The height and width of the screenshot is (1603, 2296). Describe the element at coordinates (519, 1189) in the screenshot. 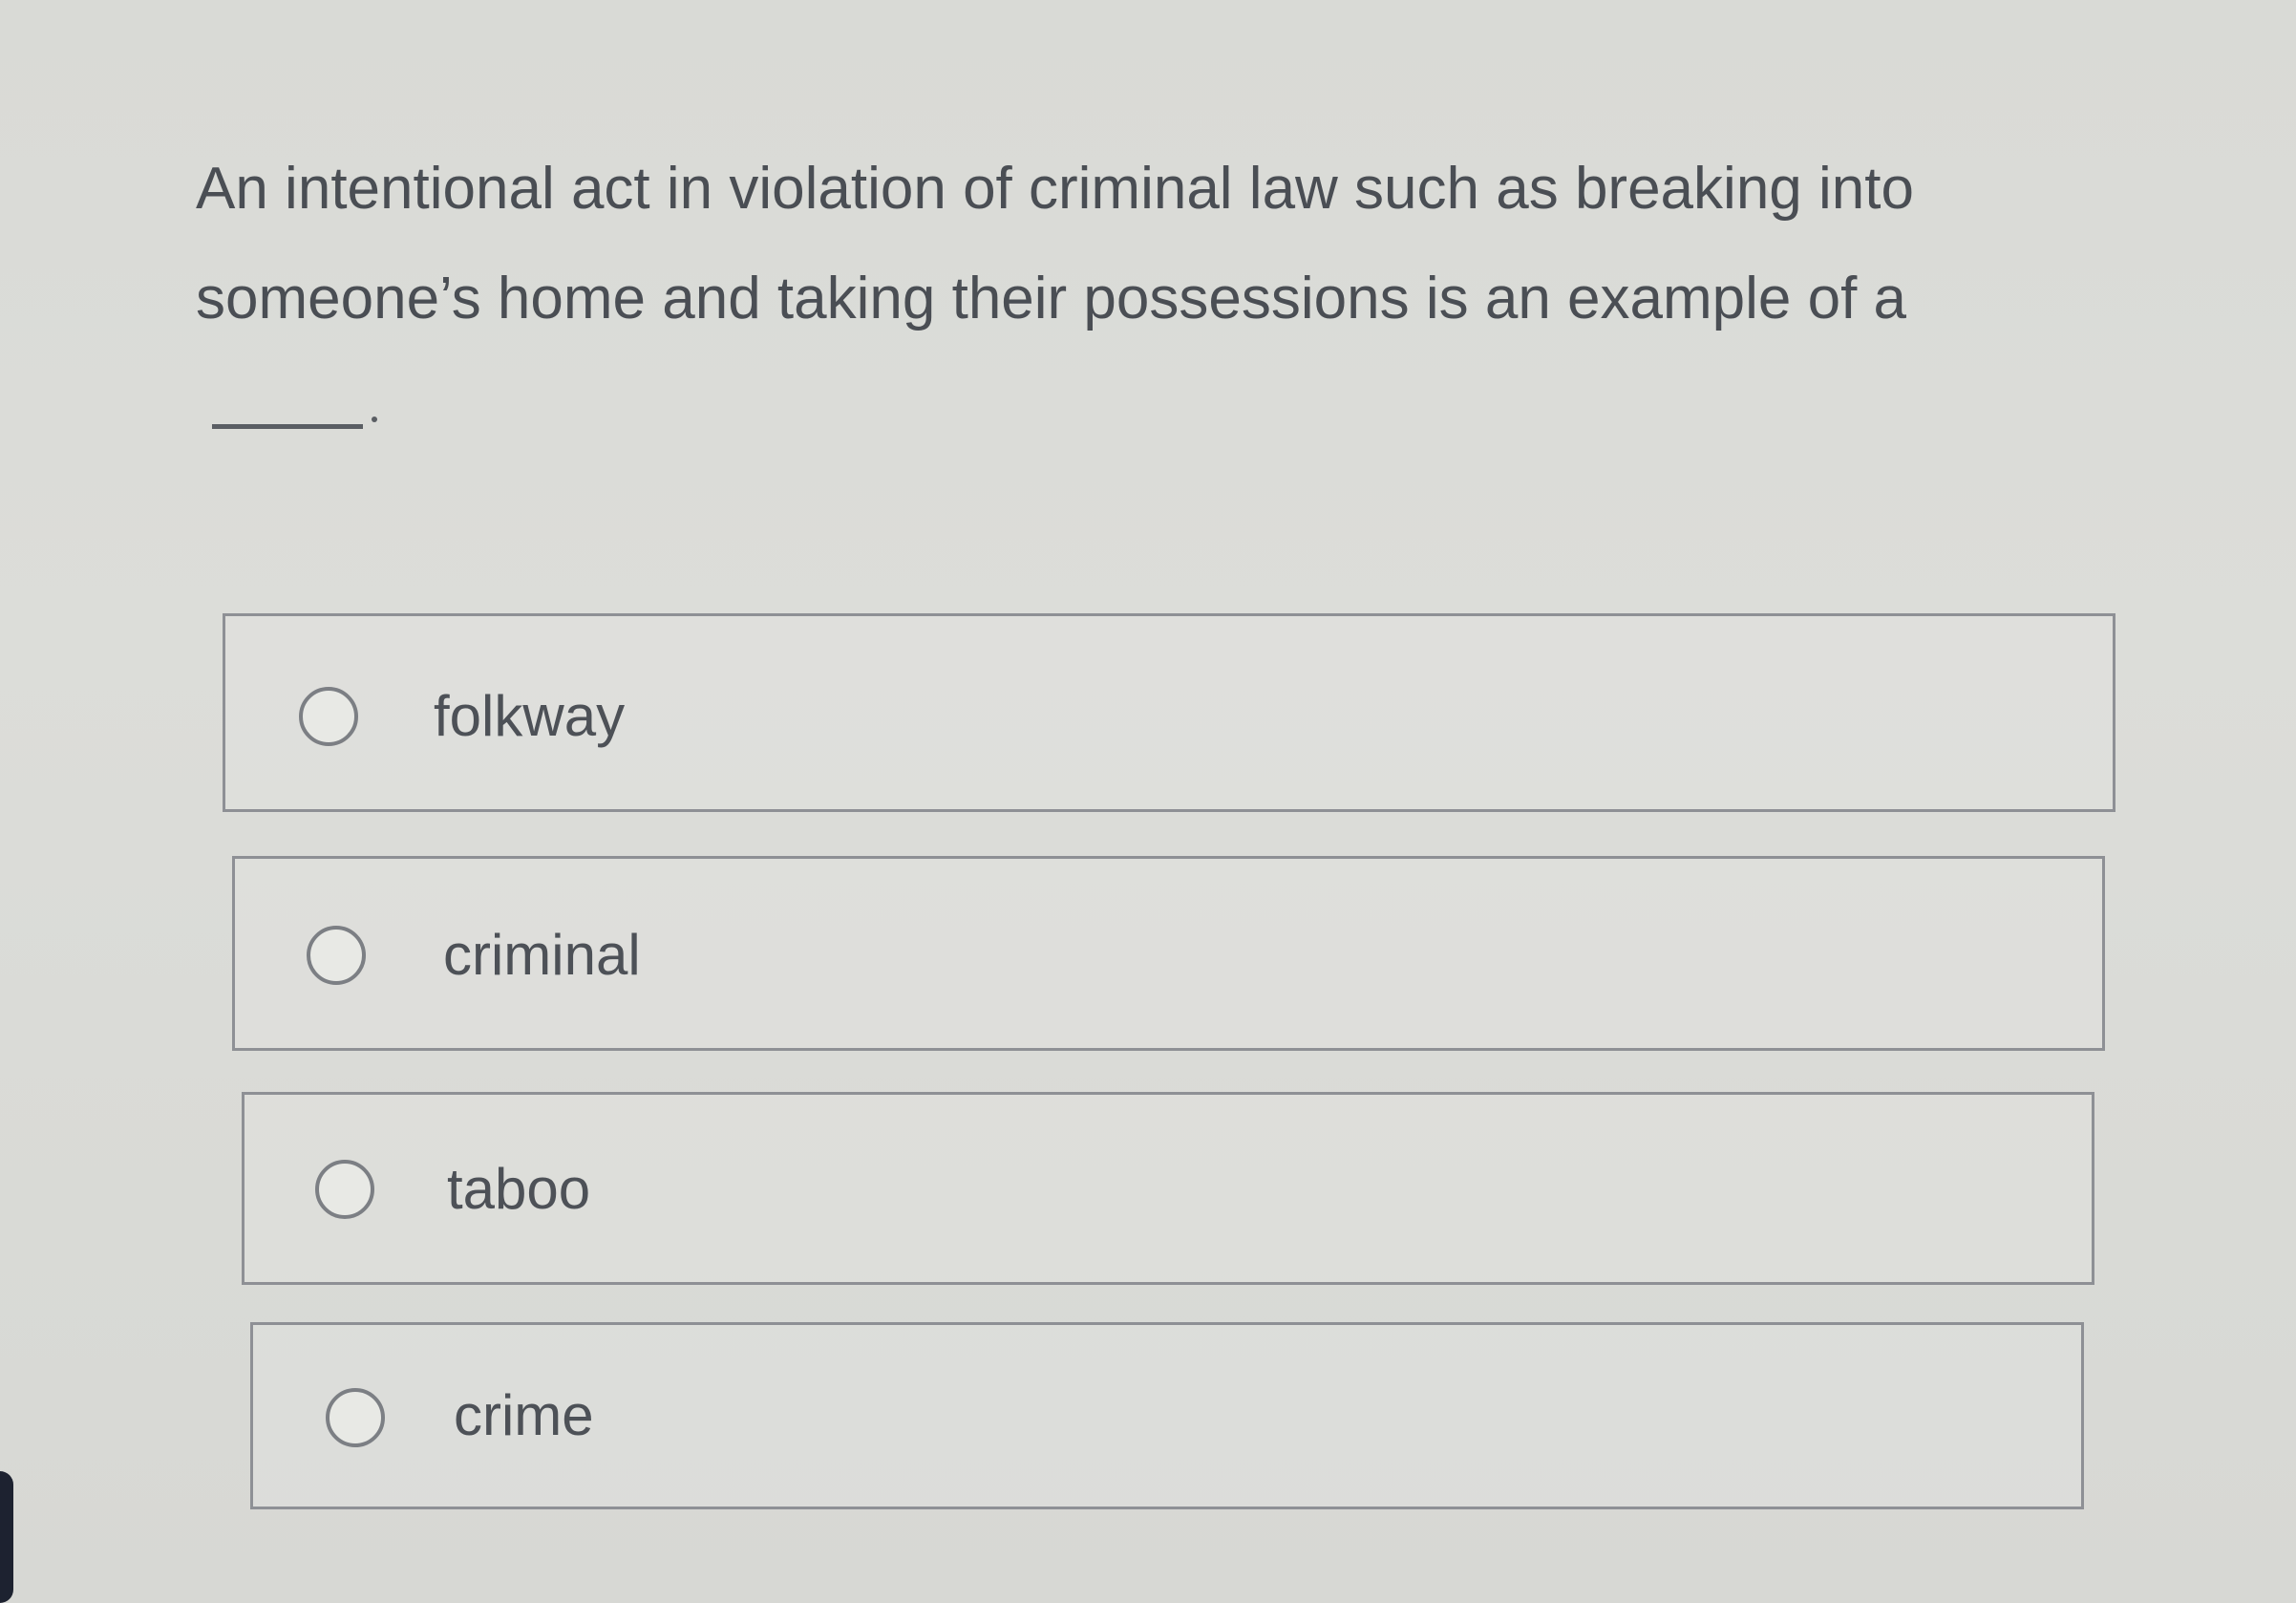

I see `option-label: taboo` at that location.